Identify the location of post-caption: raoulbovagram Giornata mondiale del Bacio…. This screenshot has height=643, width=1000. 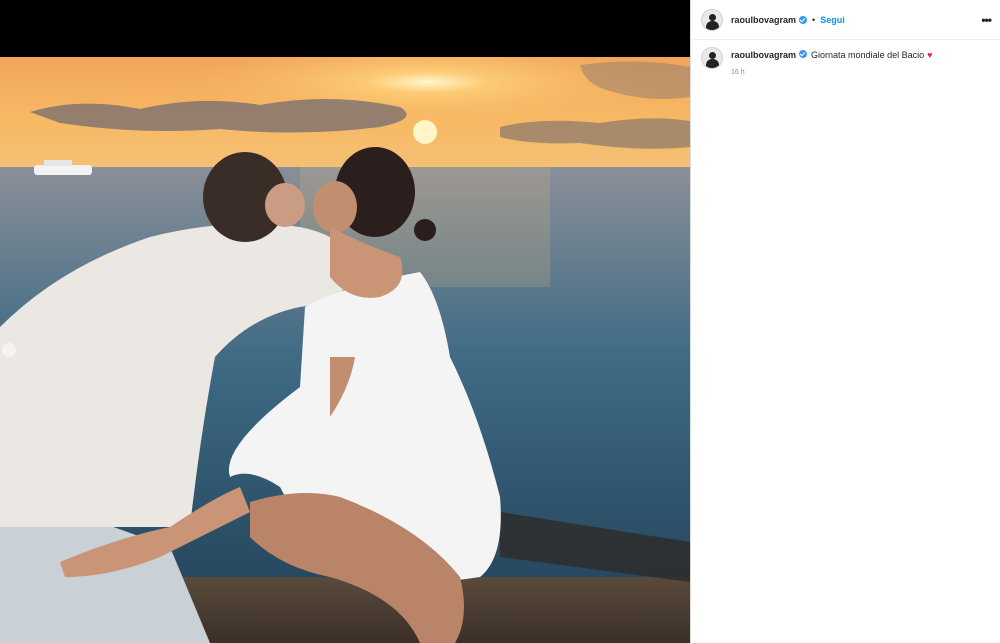
(846, 61).